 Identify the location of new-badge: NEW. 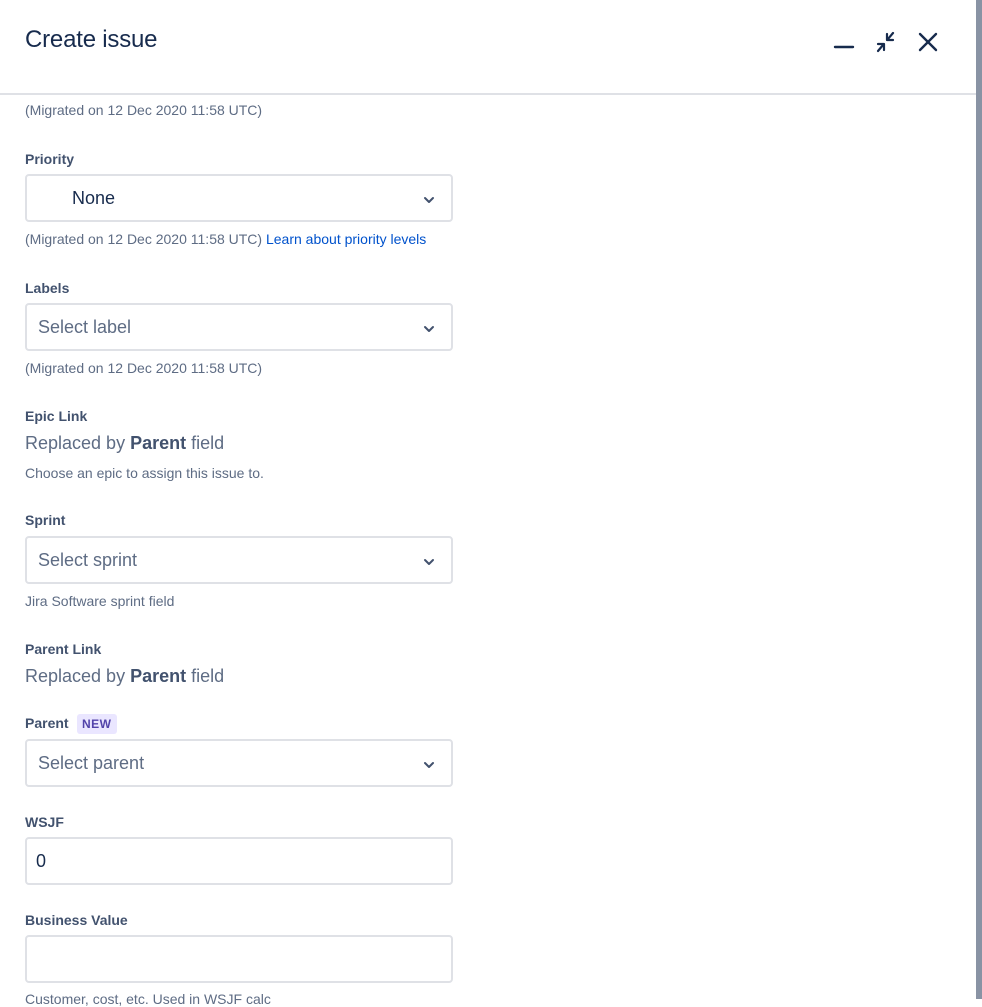
(97, 724).